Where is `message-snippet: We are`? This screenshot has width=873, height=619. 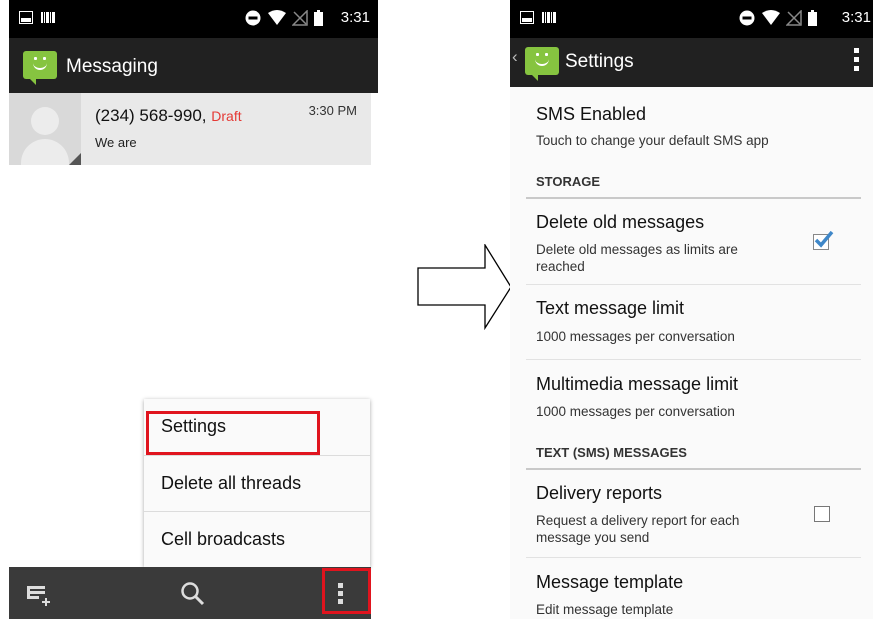
message-snippet: We are is located at coordinates (116, 142).